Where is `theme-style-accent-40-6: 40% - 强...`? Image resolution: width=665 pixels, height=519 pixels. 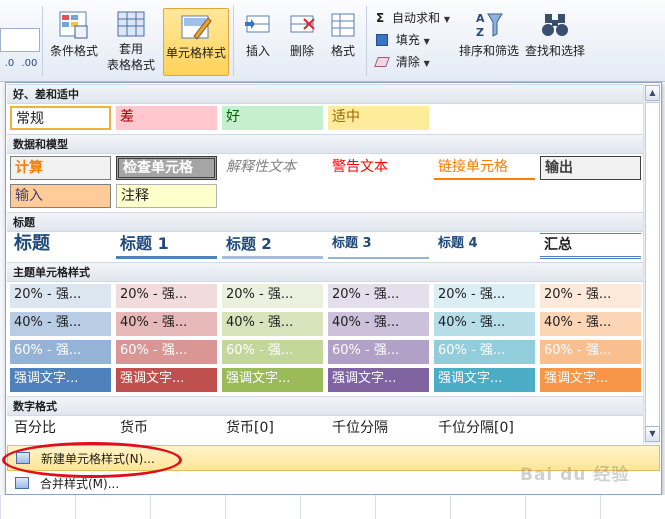 theme-style-accent-40-6: 40% - 强... is located at coordinates (590, 324).